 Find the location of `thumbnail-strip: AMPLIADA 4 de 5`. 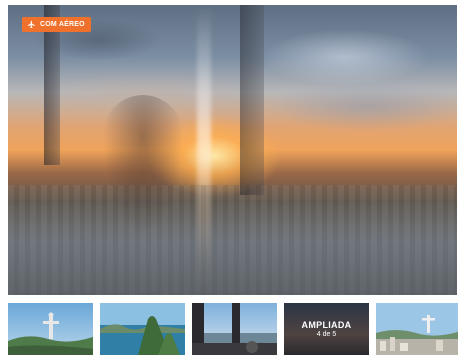

thumbnail-strip: AMPLIADA 4 de 5 is located at coordinates (233, 329).